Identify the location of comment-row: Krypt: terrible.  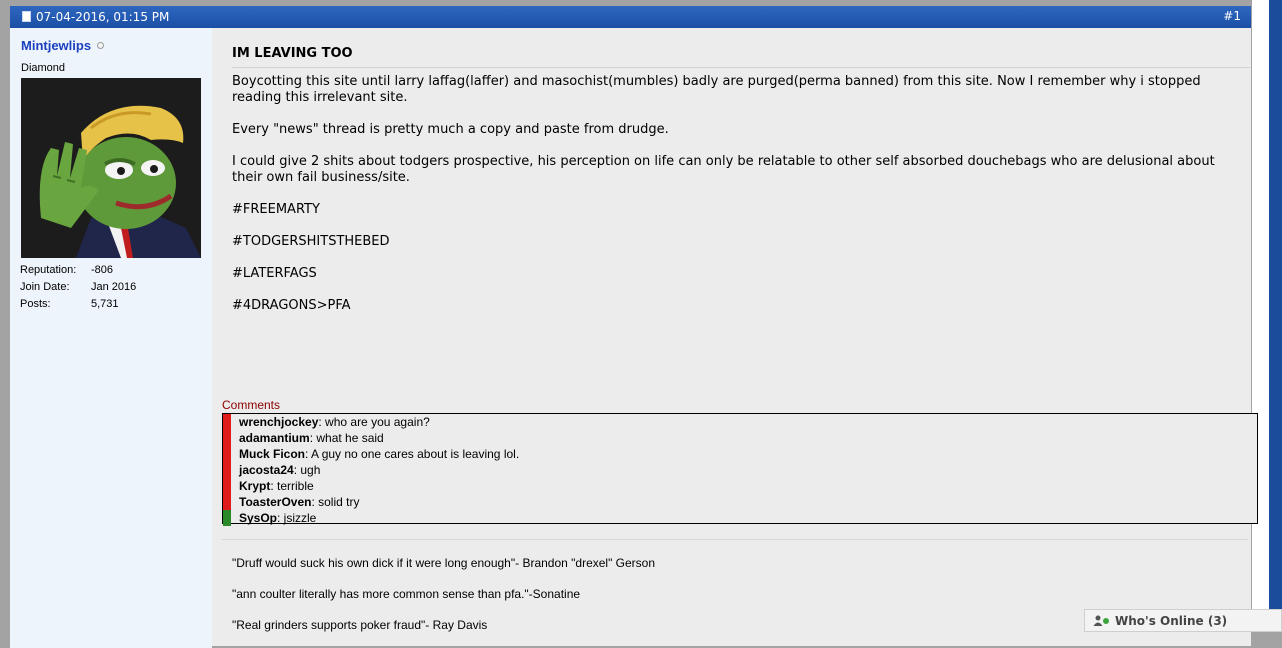
(740, 486).